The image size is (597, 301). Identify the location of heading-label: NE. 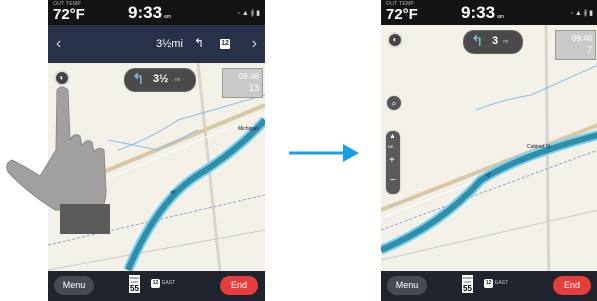
(391, 146).